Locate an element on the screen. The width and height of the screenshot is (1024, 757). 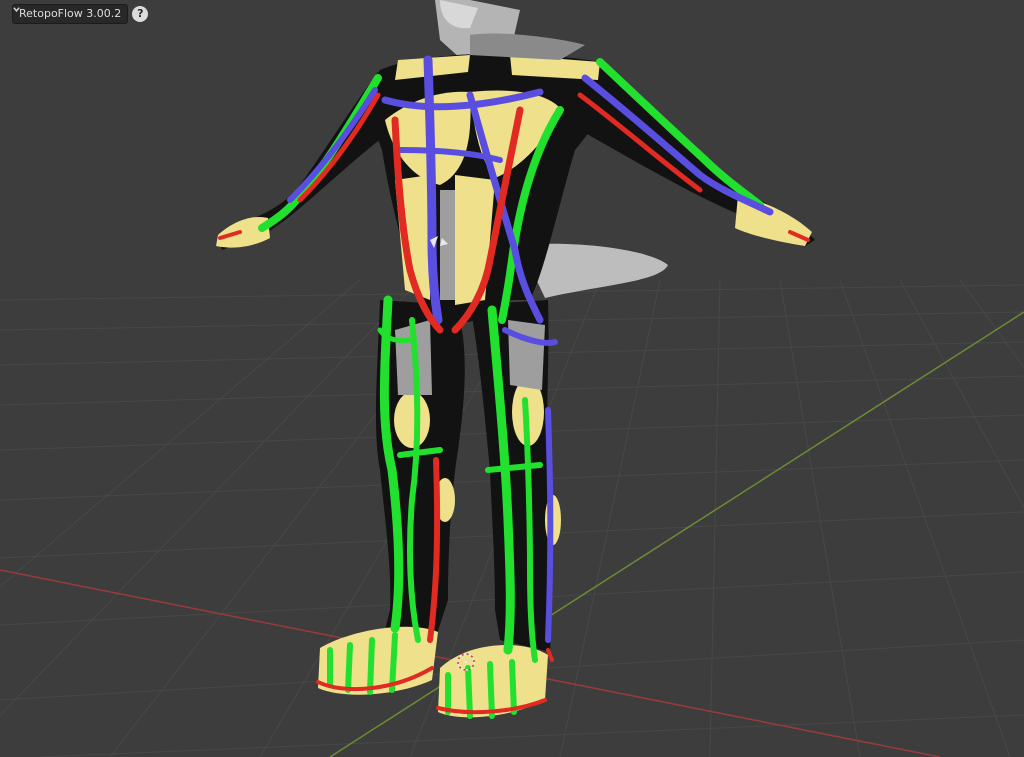
chevron-down-icon is located at coordinates (16, 9).